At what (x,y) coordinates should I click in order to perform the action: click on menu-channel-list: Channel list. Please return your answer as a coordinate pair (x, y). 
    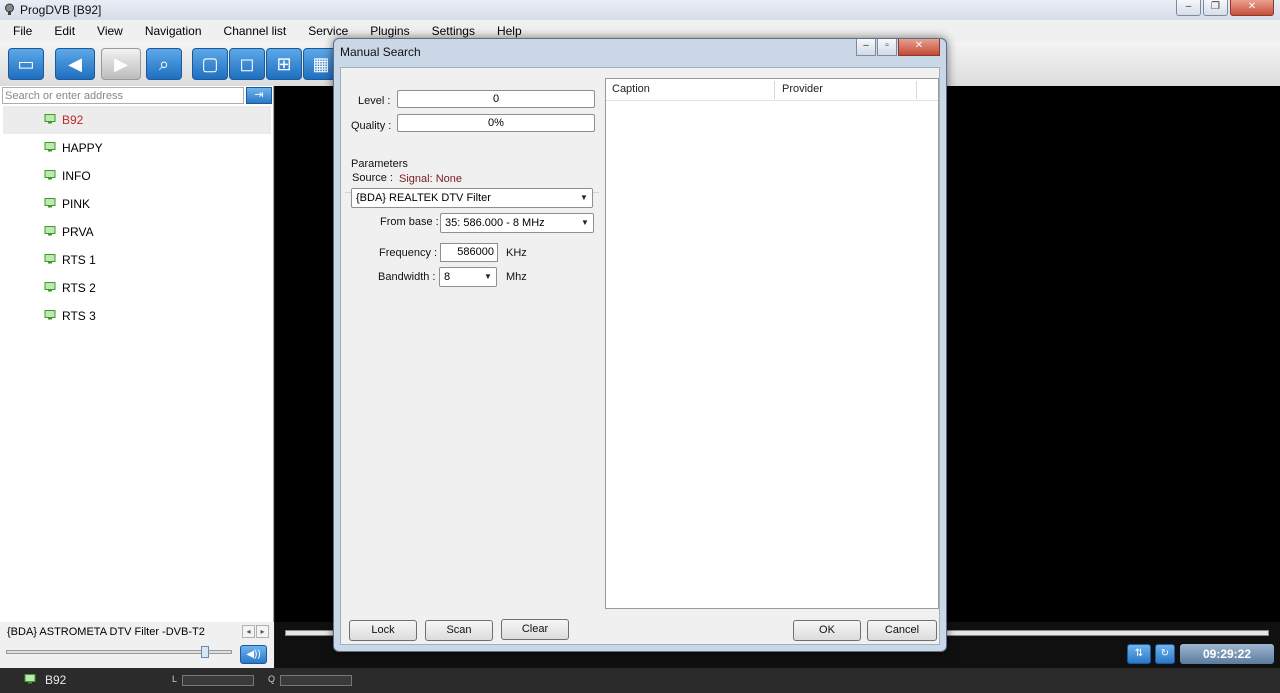
    Looking at the image, I should click on (253, 31).